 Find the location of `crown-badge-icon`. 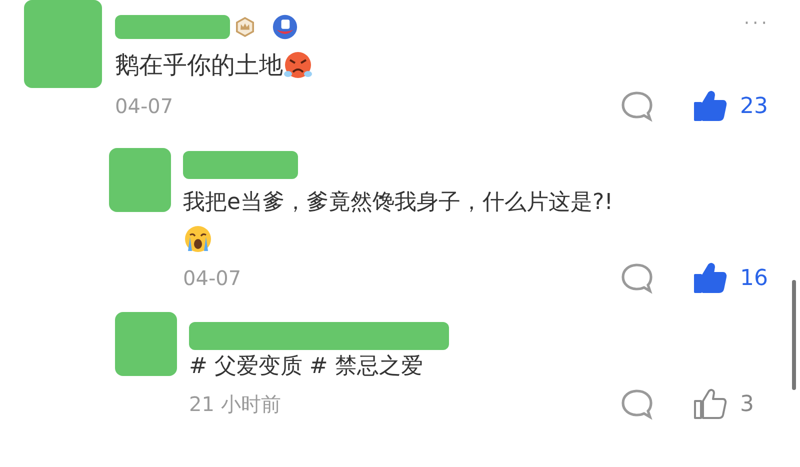

crown-badge-icon is located at coordinates (245, 27).